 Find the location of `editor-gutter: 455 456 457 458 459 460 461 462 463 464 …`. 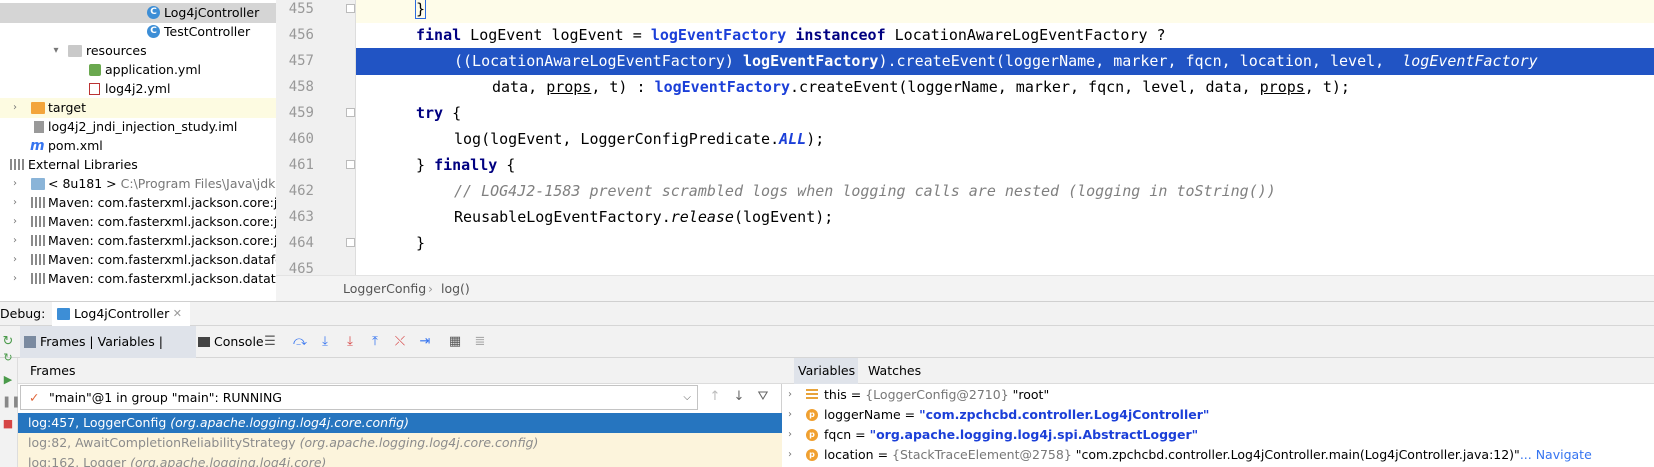

editor-gutter: 455 456 457 458 459 460 461 462 463 464 … is located at coordinates (316, 137).